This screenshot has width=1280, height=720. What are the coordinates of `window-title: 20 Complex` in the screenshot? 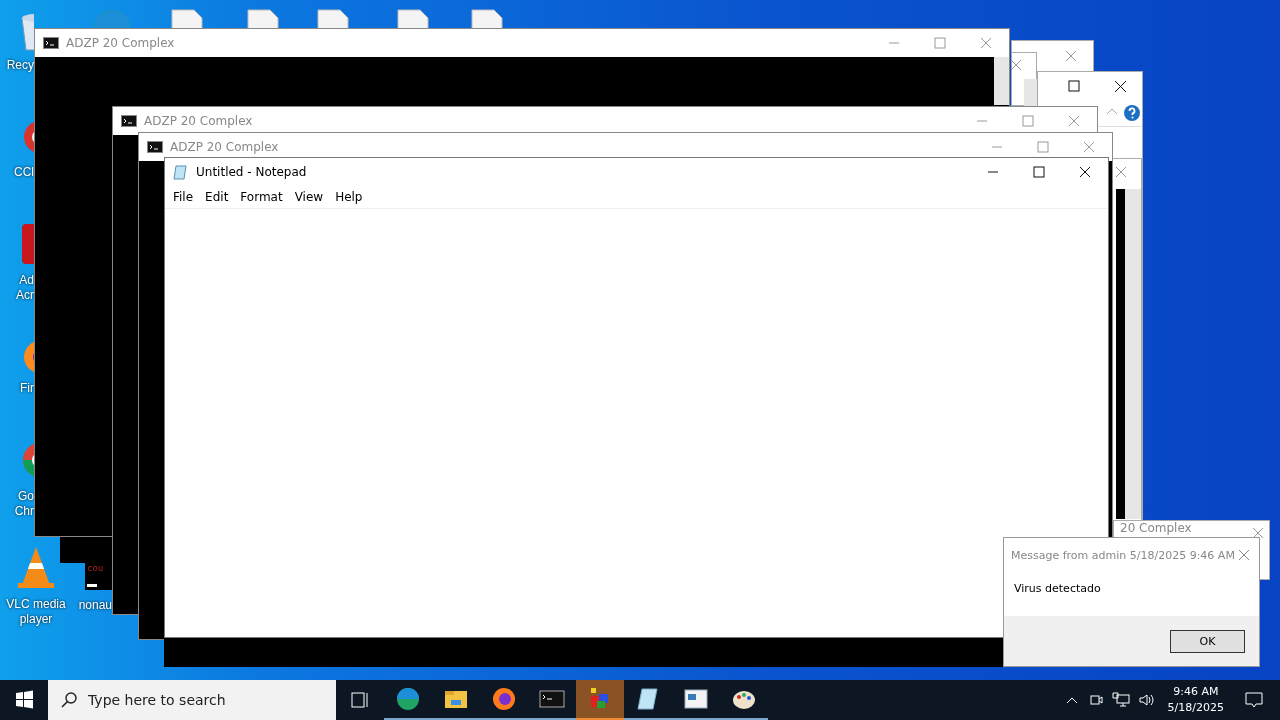 It's located at (1156, 528).